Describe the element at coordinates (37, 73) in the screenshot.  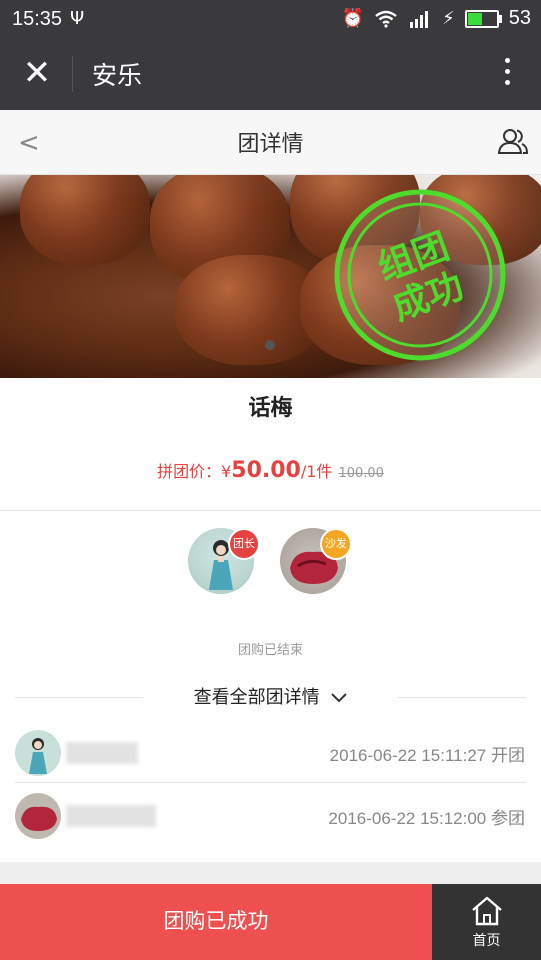
I see `close-button: ✕` at that location.